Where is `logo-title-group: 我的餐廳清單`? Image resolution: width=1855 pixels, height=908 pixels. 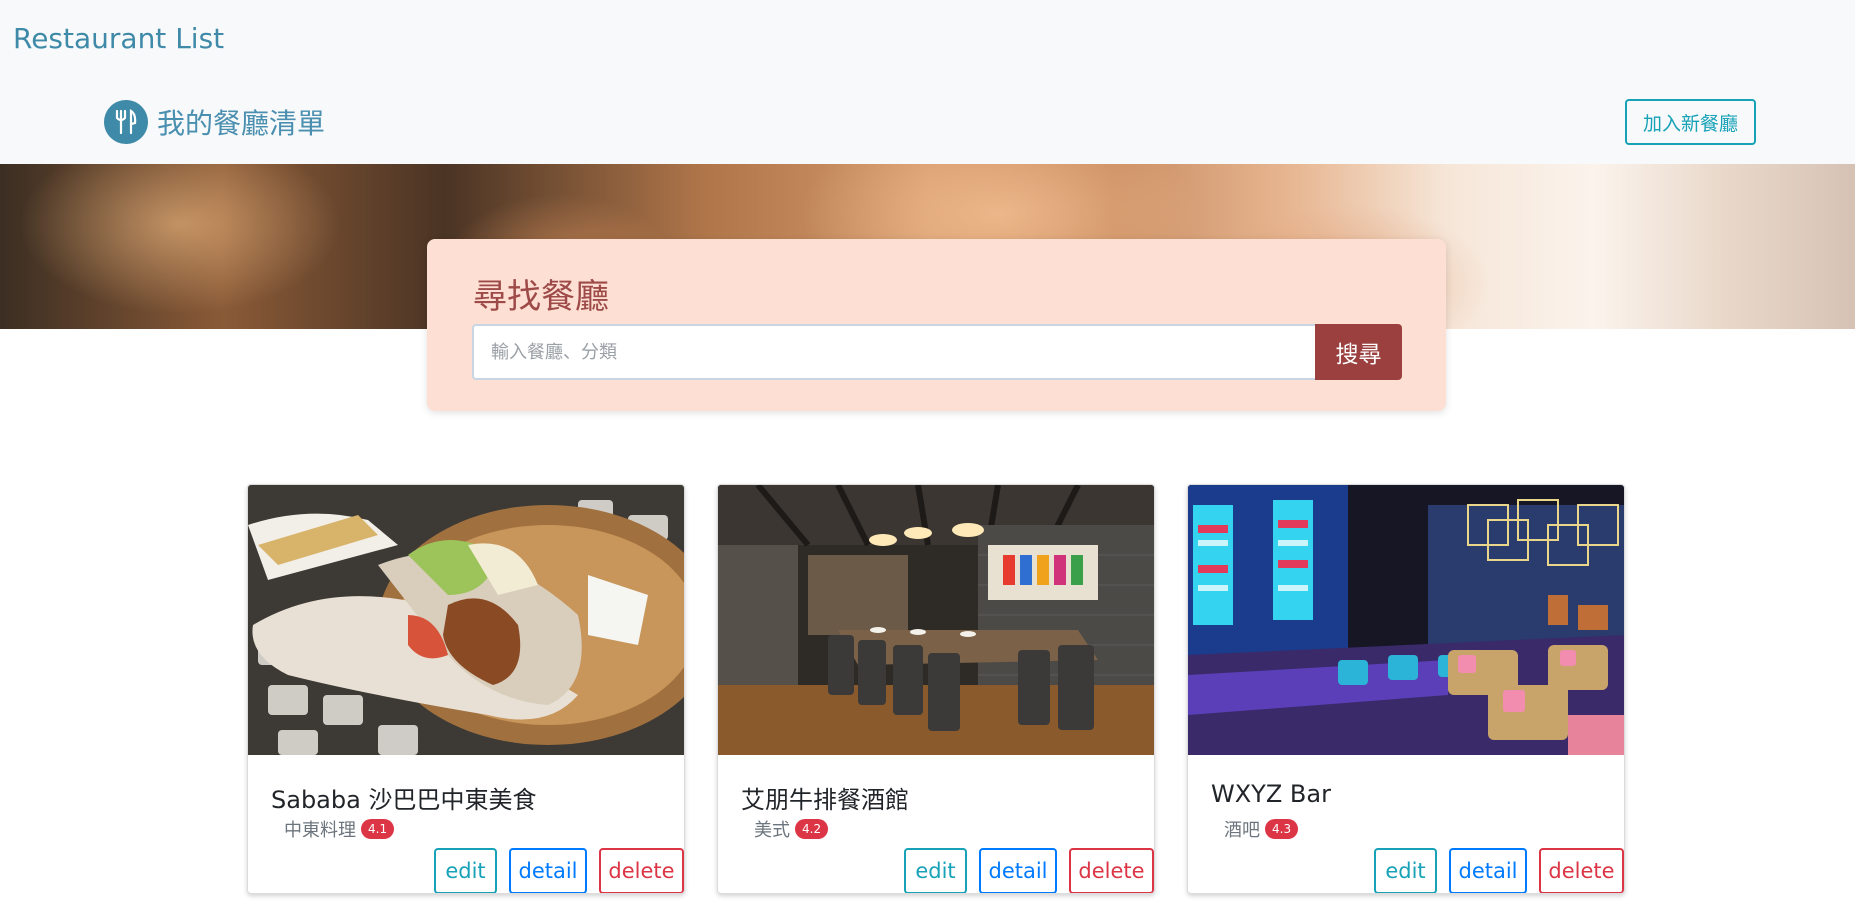
logo-title-group: 我的餐廳清單 is located at coordinates (214, 122).